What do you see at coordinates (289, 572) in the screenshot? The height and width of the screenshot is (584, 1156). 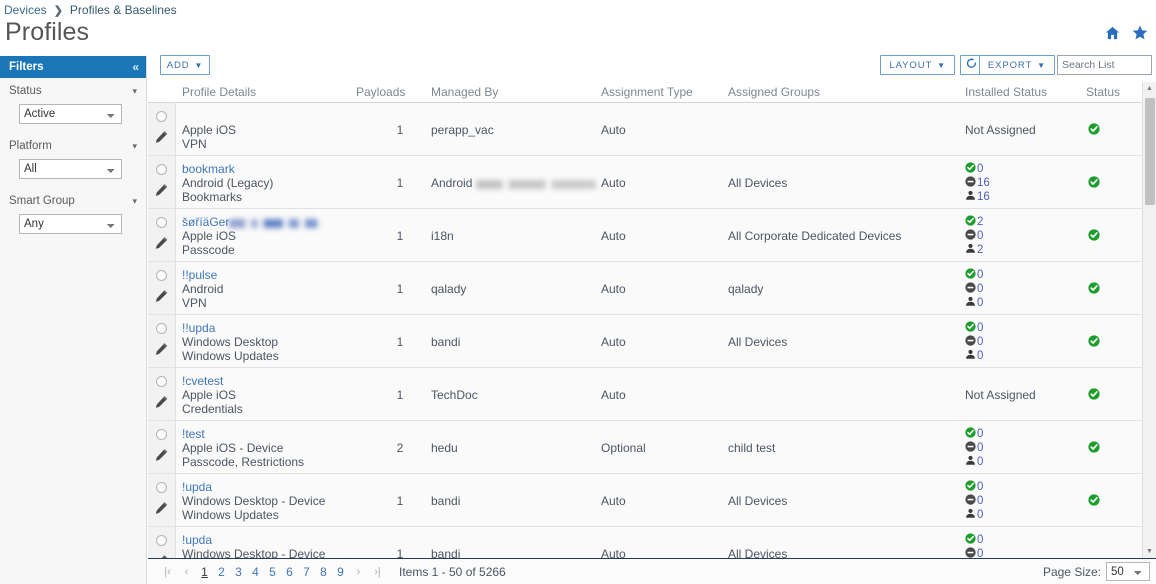 I see `page-number-6: 6` at bounding box center [289, 572].